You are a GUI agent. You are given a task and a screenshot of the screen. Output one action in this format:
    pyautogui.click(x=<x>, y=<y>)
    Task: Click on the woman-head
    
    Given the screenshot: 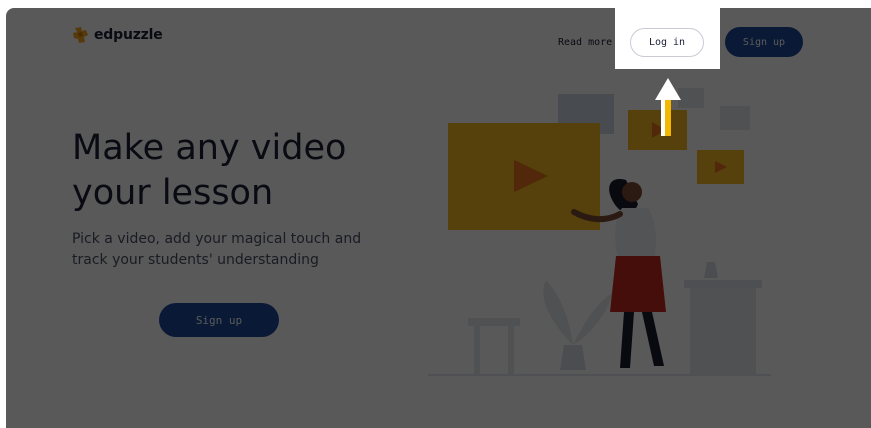 What is the action you would take?
    pyautogui.click(x=632, y=192)
    